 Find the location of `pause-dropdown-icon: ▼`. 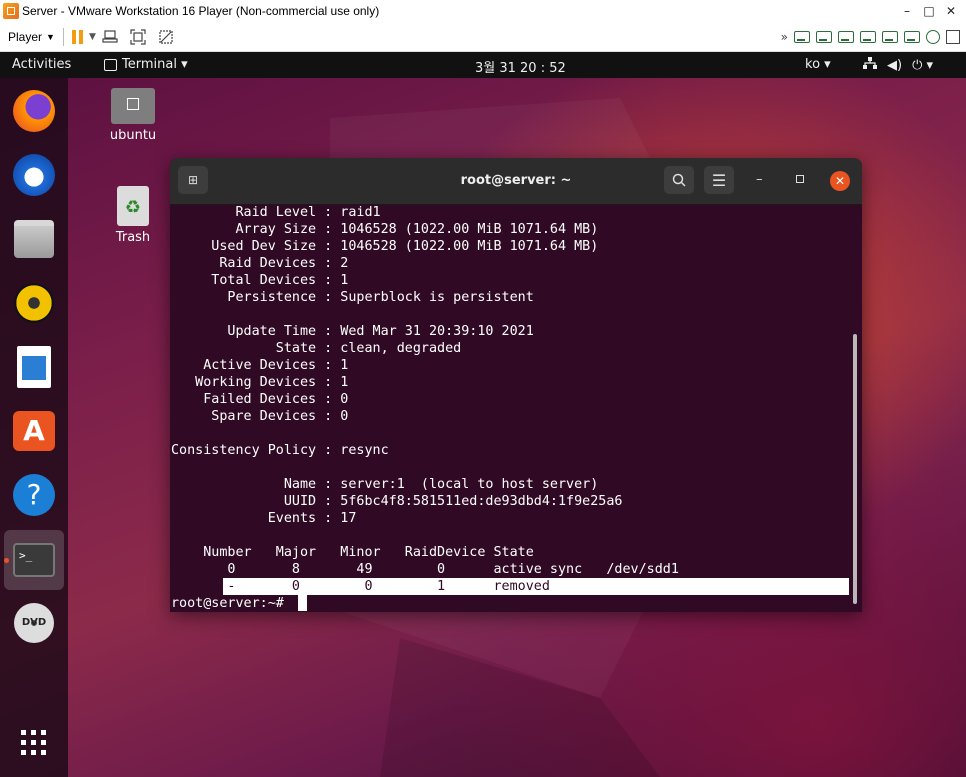

pause-dropdown-icon: ▼ is located at coordinates (92, 37).